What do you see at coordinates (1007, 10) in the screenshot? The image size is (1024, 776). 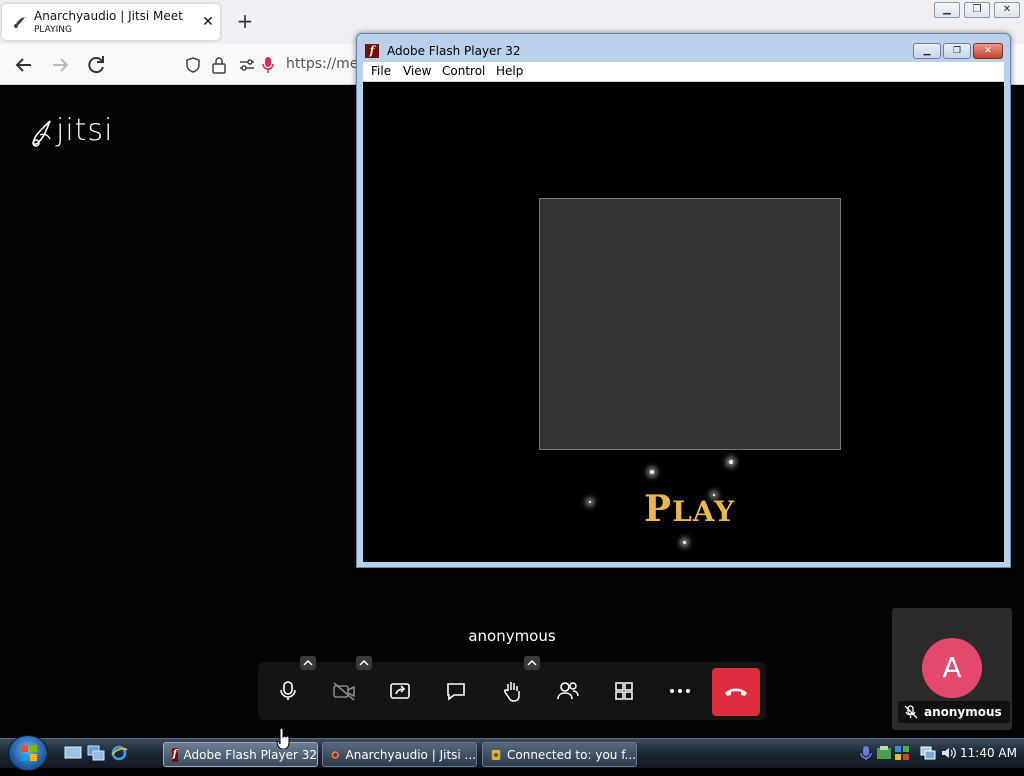 I see `browser-close-button: ✕` at bounding box center [1007, 10].